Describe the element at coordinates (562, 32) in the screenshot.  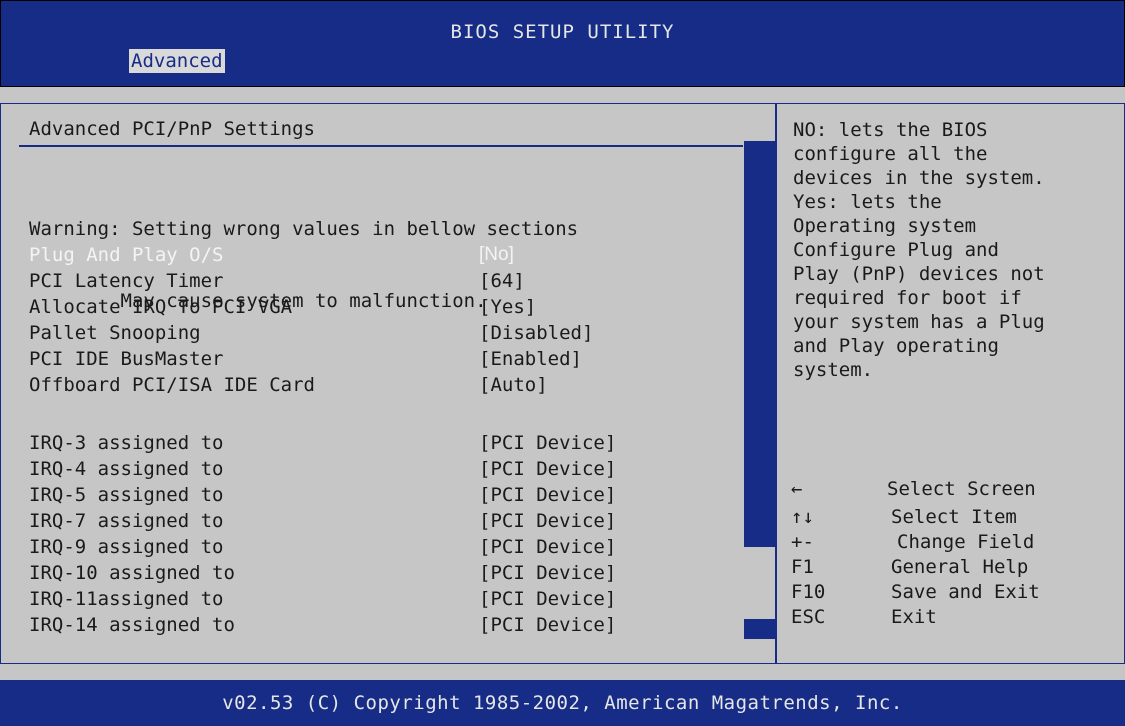
I see `utility-title: BIOS SETUP UTILITY` at that location.